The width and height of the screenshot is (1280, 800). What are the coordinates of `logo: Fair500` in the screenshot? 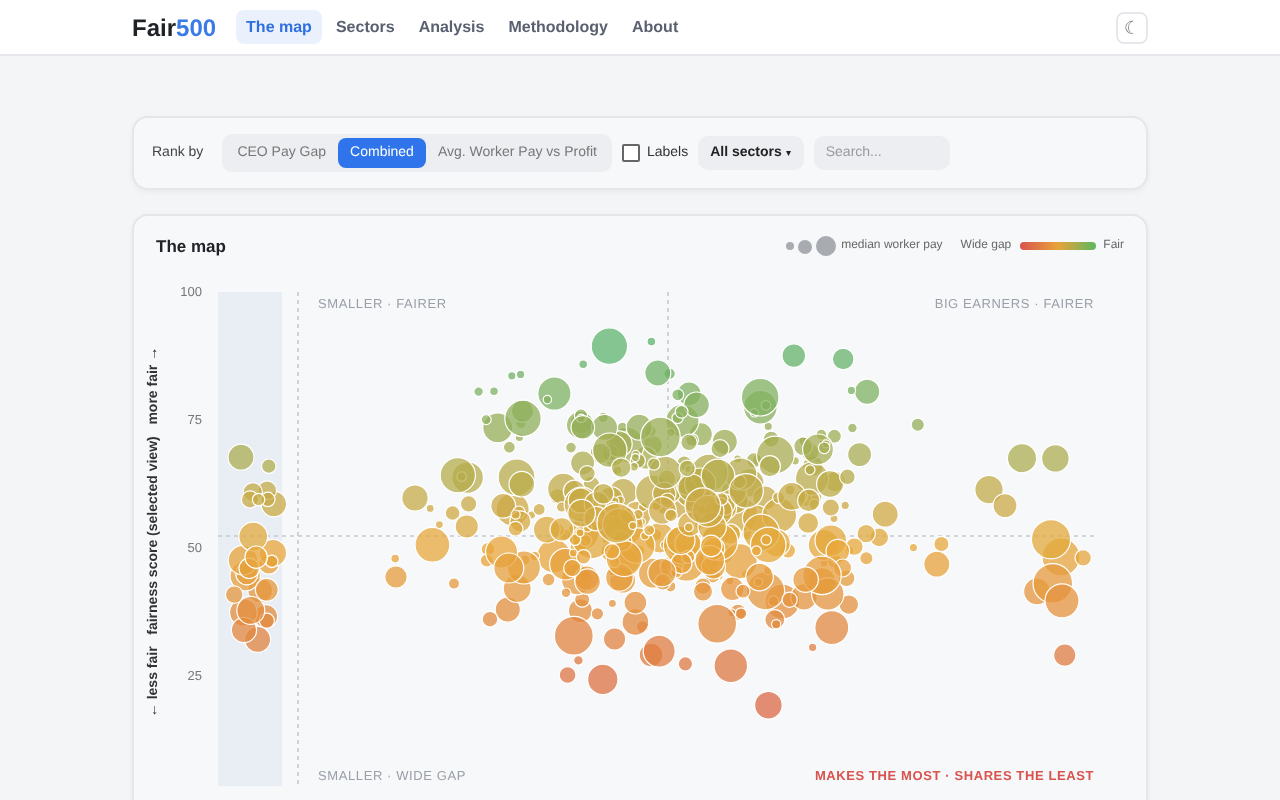 It's located at (174, 27).